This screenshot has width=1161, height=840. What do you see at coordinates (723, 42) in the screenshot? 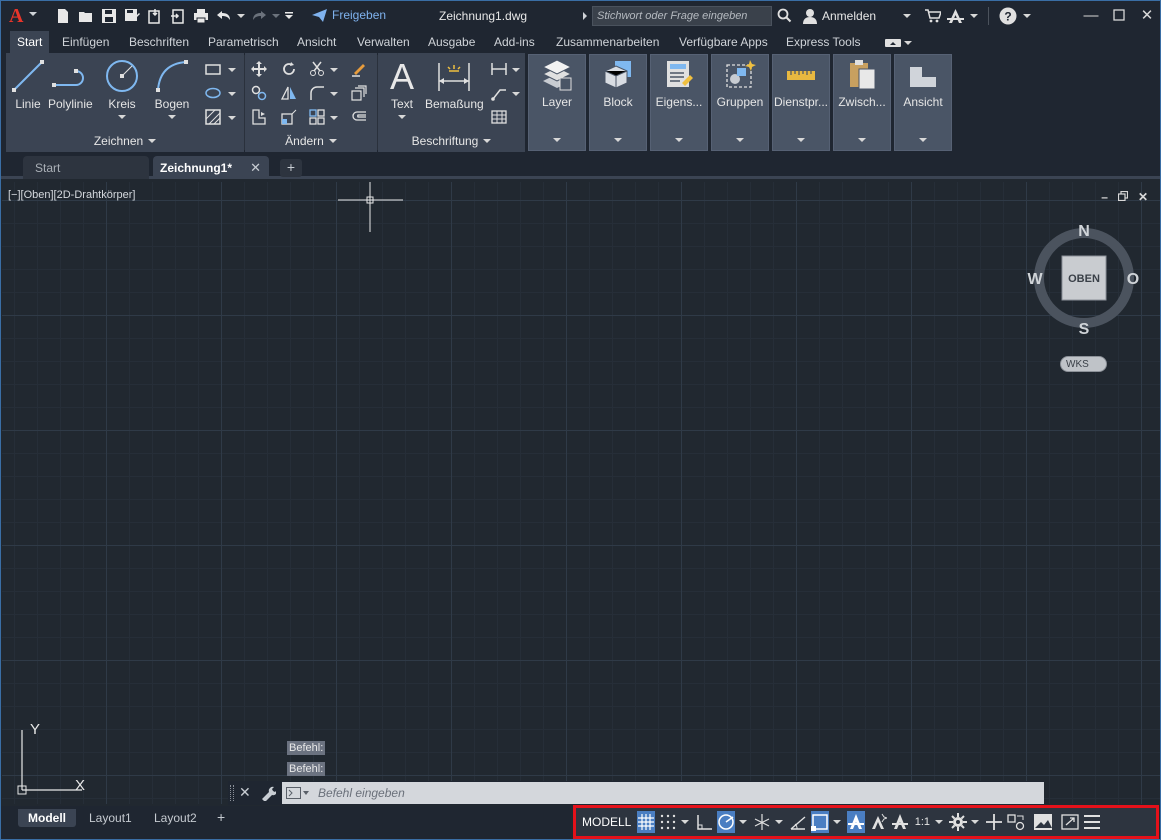
I see `tab-verfuegbare-apps: Verfügbare Apps` at bounding box center [723, 42].